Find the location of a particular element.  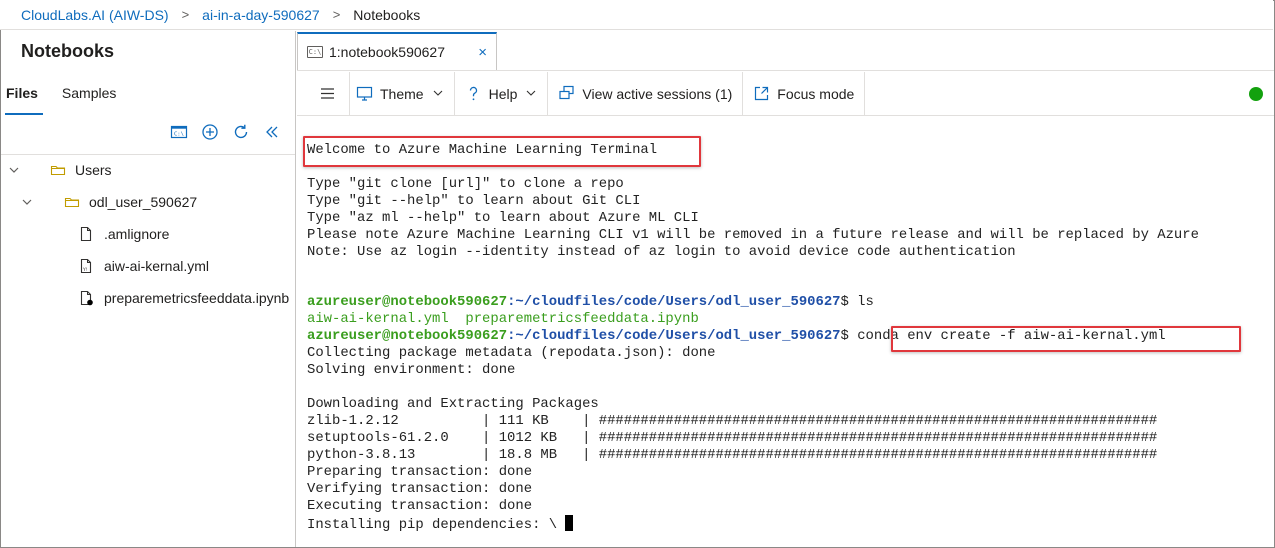

terminal-tab-icon: C:\ is located at coordinates (315, 52).